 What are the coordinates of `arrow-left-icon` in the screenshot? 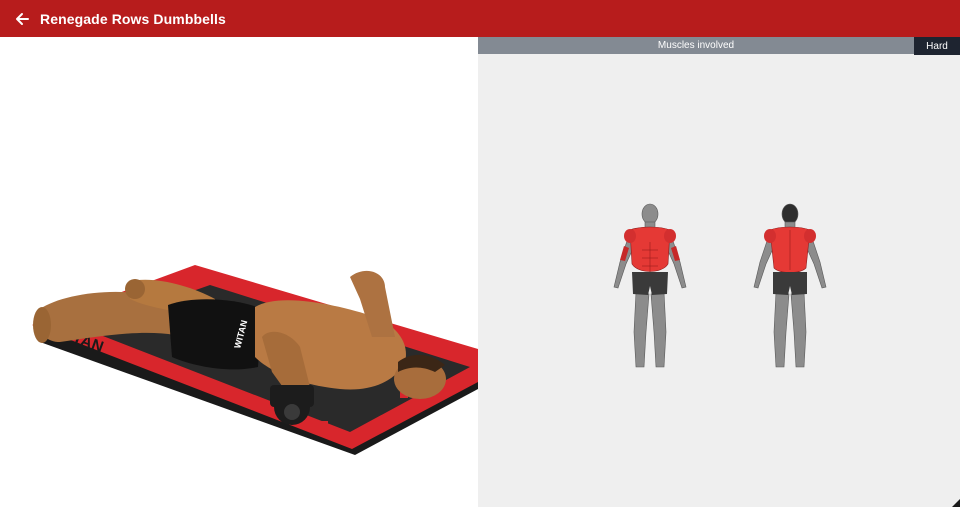 It's located at (22, 18).